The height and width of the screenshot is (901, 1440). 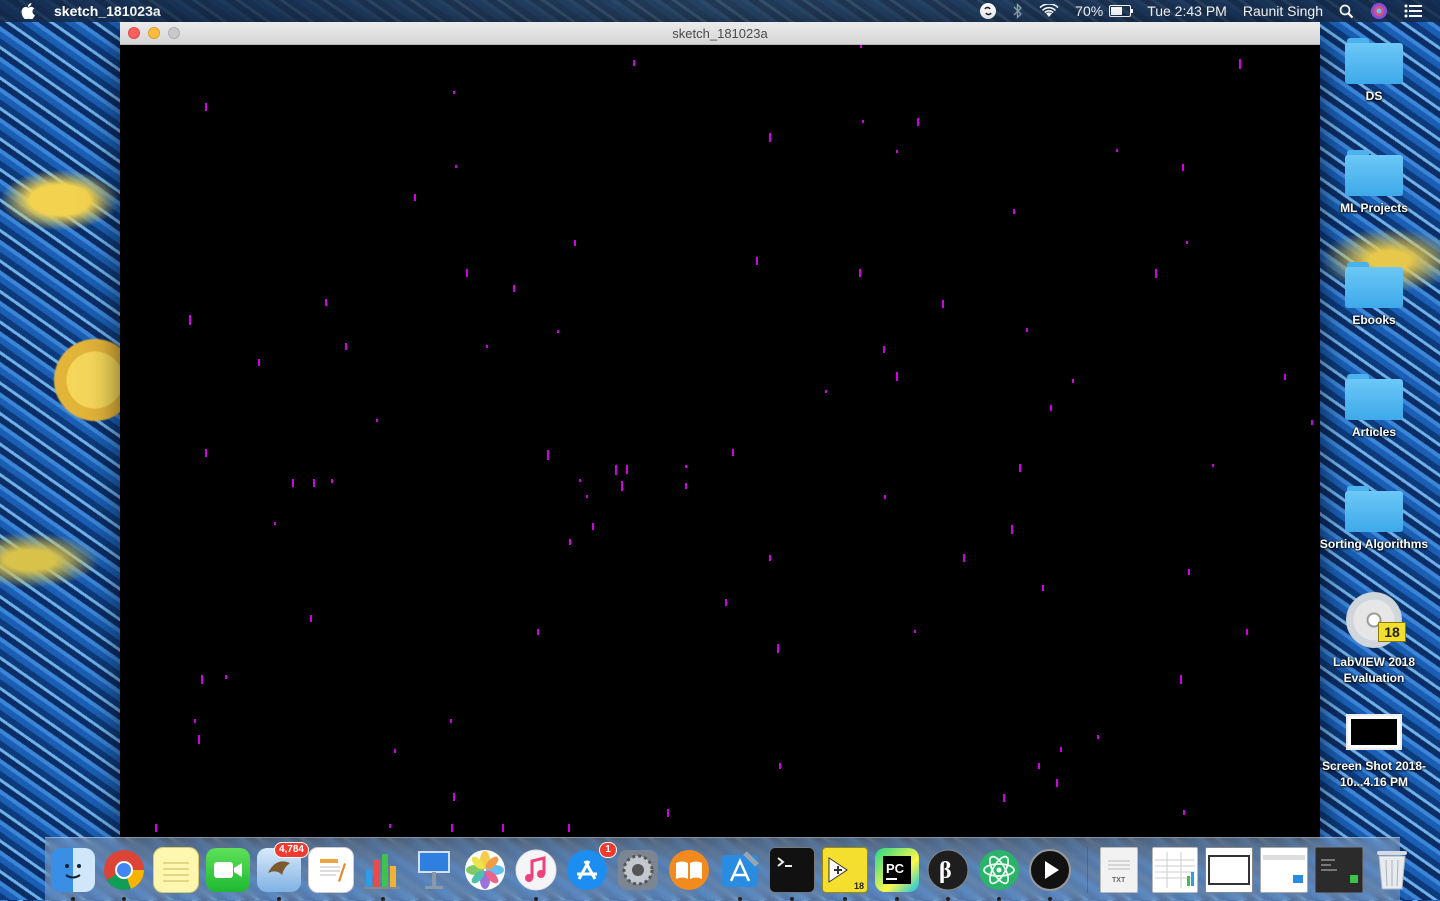 What do you see at coordinates (1374, 208) in the screenshot?
I see `desktop-item-label: ML Projects` at bounding box center [1374, 208].